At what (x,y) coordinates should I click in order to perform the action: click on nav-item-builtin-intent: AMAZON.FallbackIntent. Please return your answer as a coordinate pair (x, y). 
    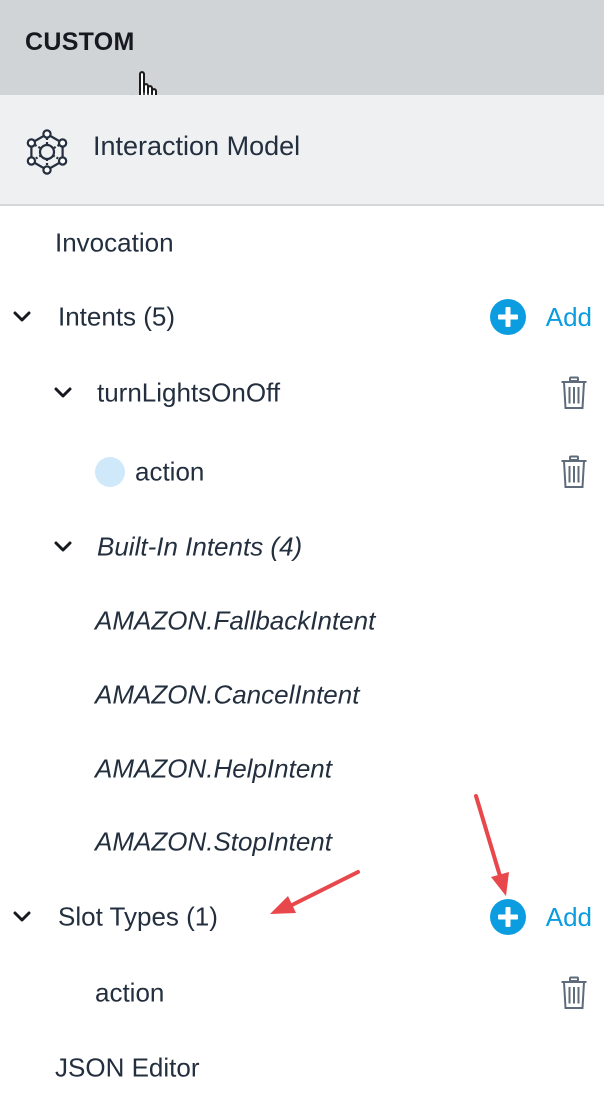
    Looking at the image, I should click on (302, 621).